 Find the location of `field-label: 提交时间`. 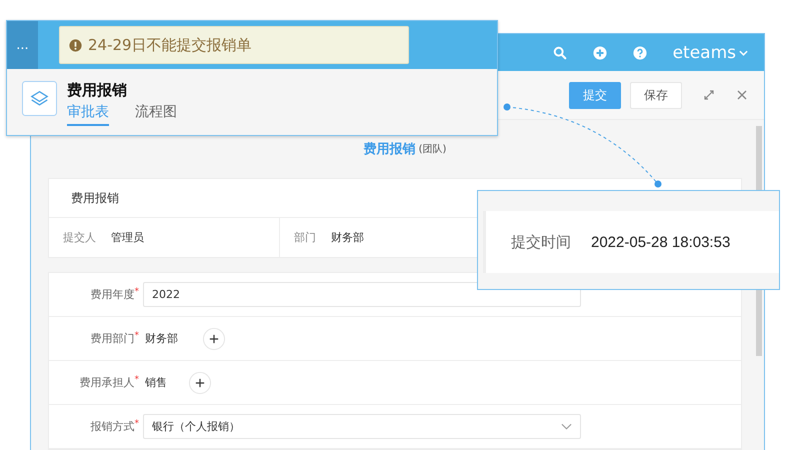

field-label: 提交时间 is located at coordinates (541, 242).